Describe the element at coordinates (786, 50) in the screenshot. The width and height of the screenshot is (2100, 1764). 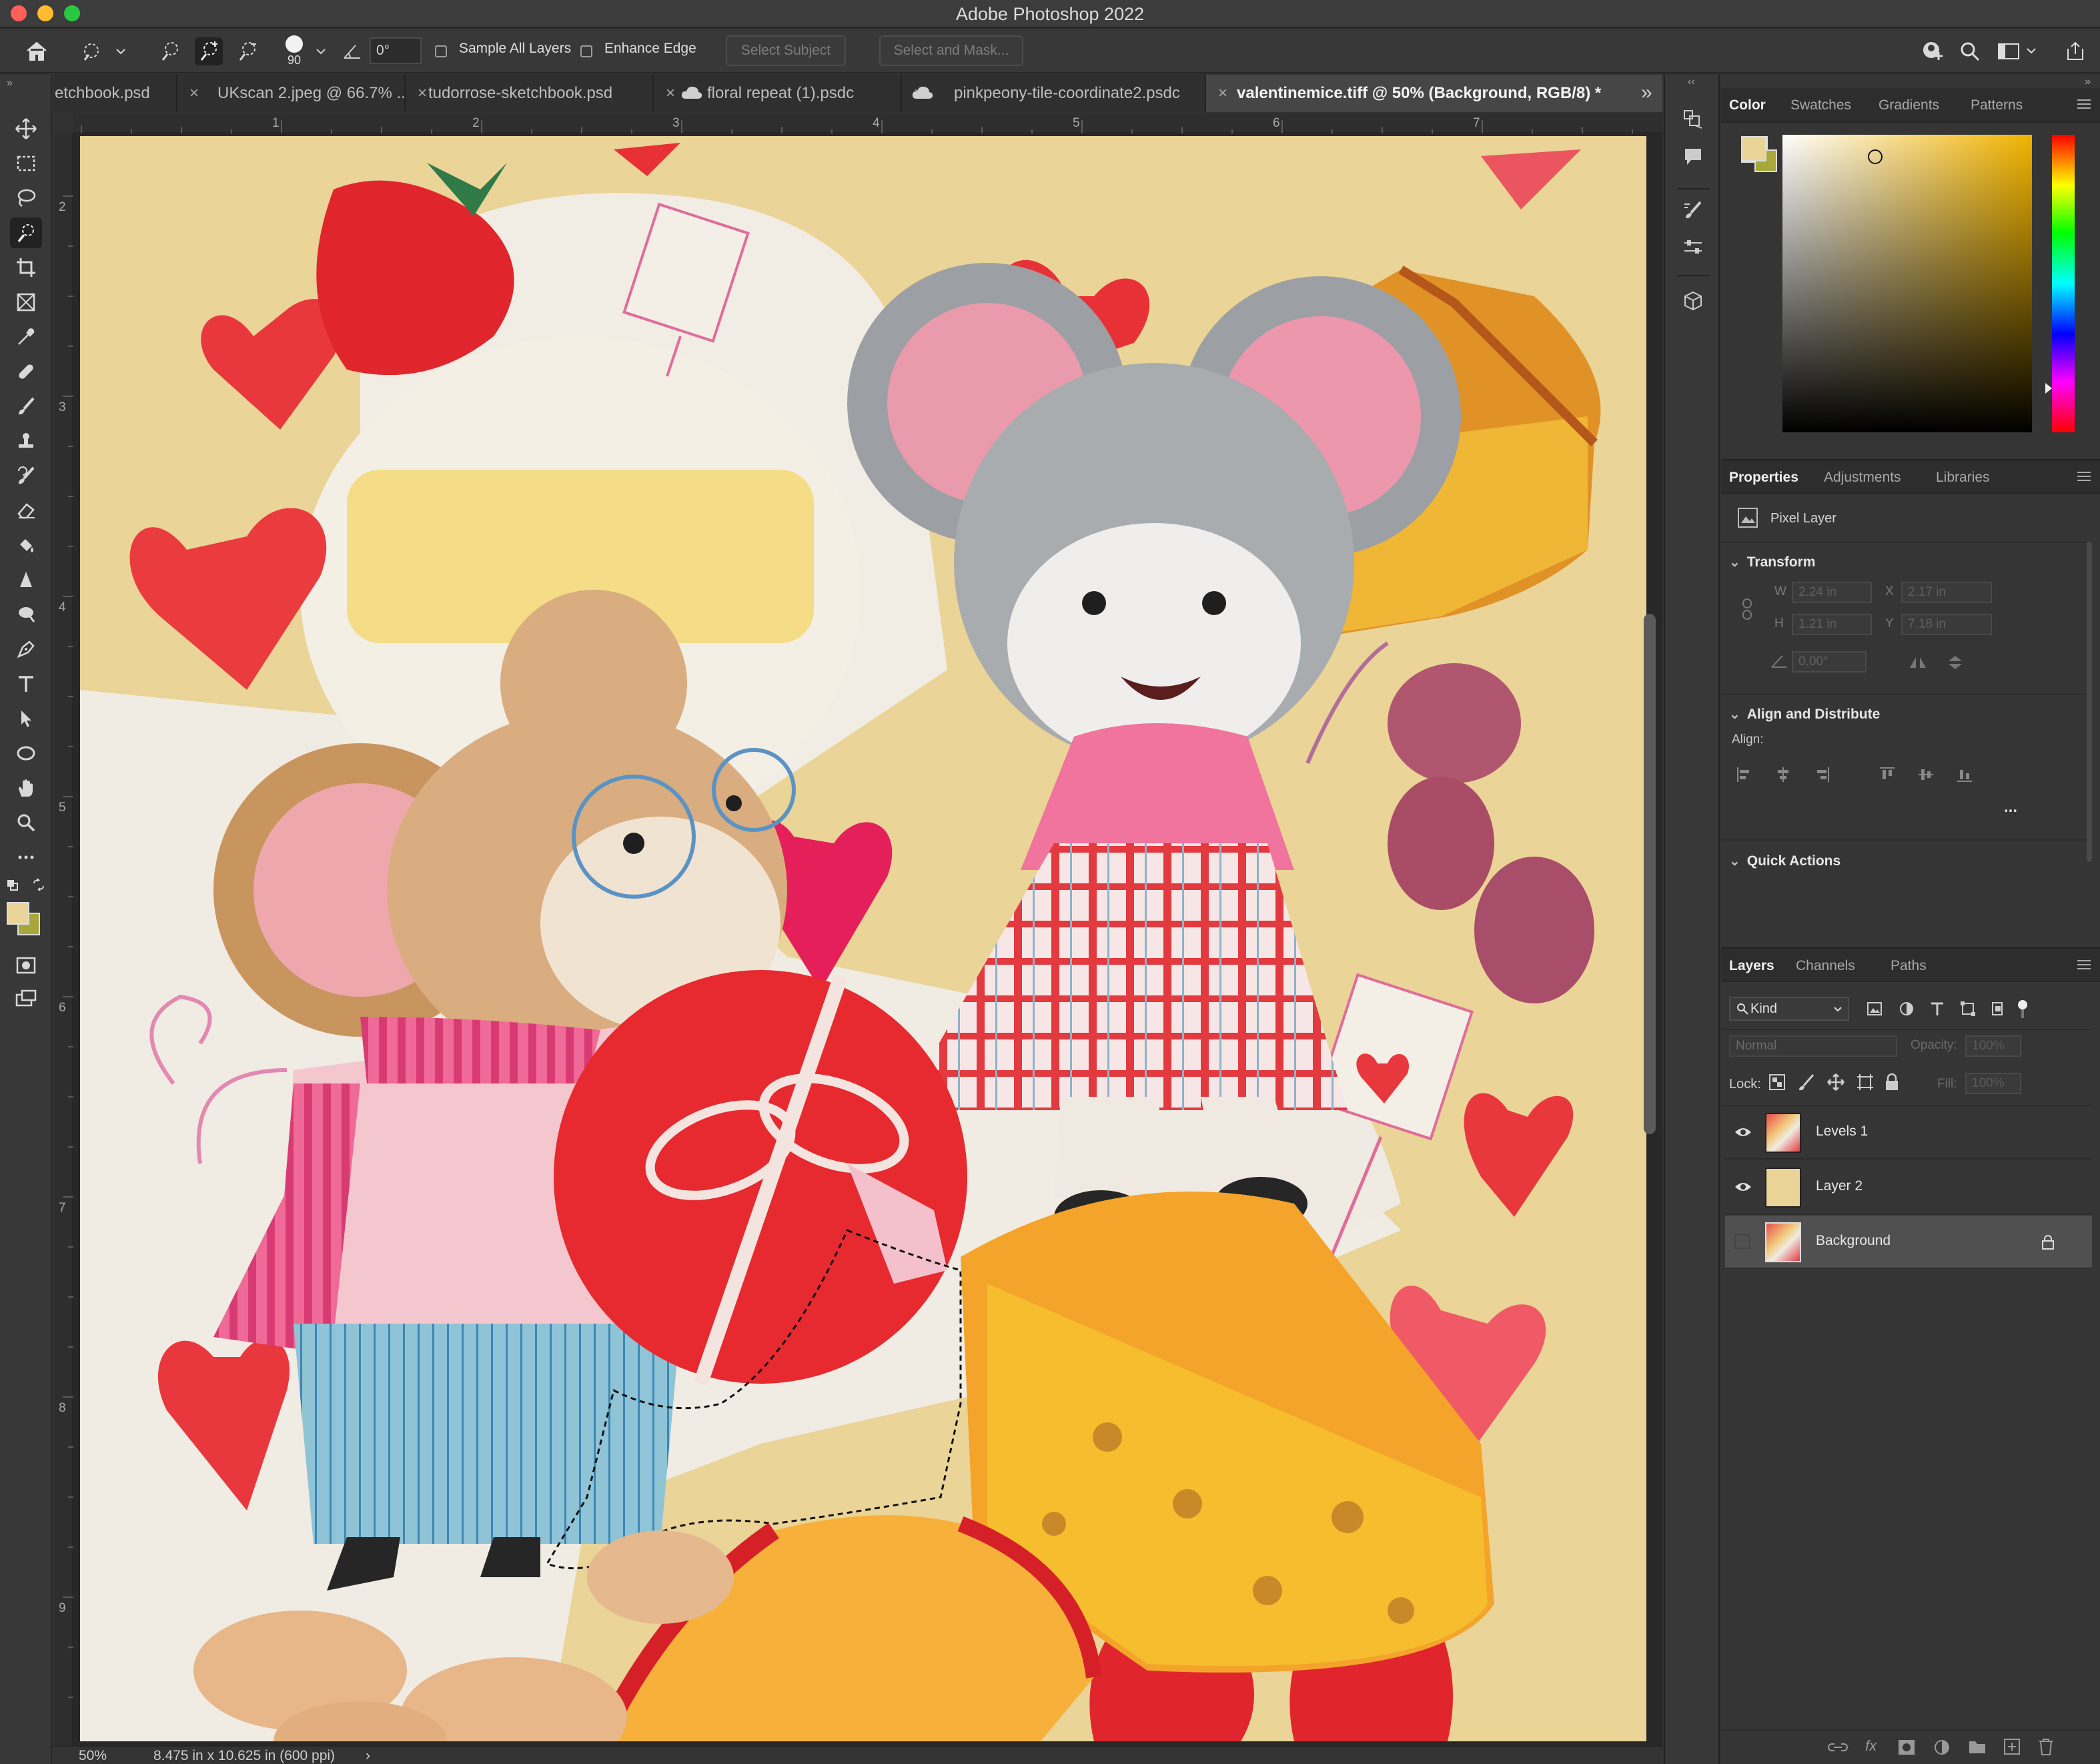
I see `select-subject-button: Select Subject` at that location.